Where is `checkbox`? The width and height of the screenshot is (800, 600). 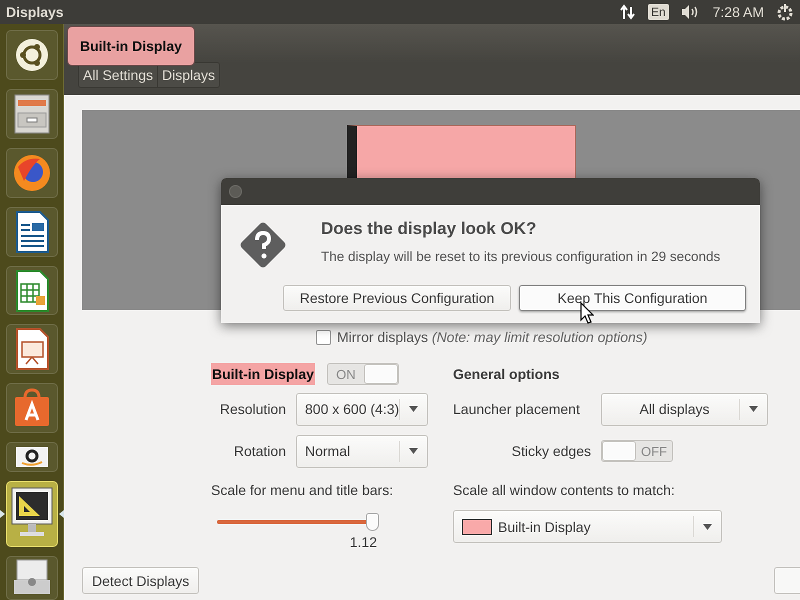 checkbox is located at coordinates (323, 337).